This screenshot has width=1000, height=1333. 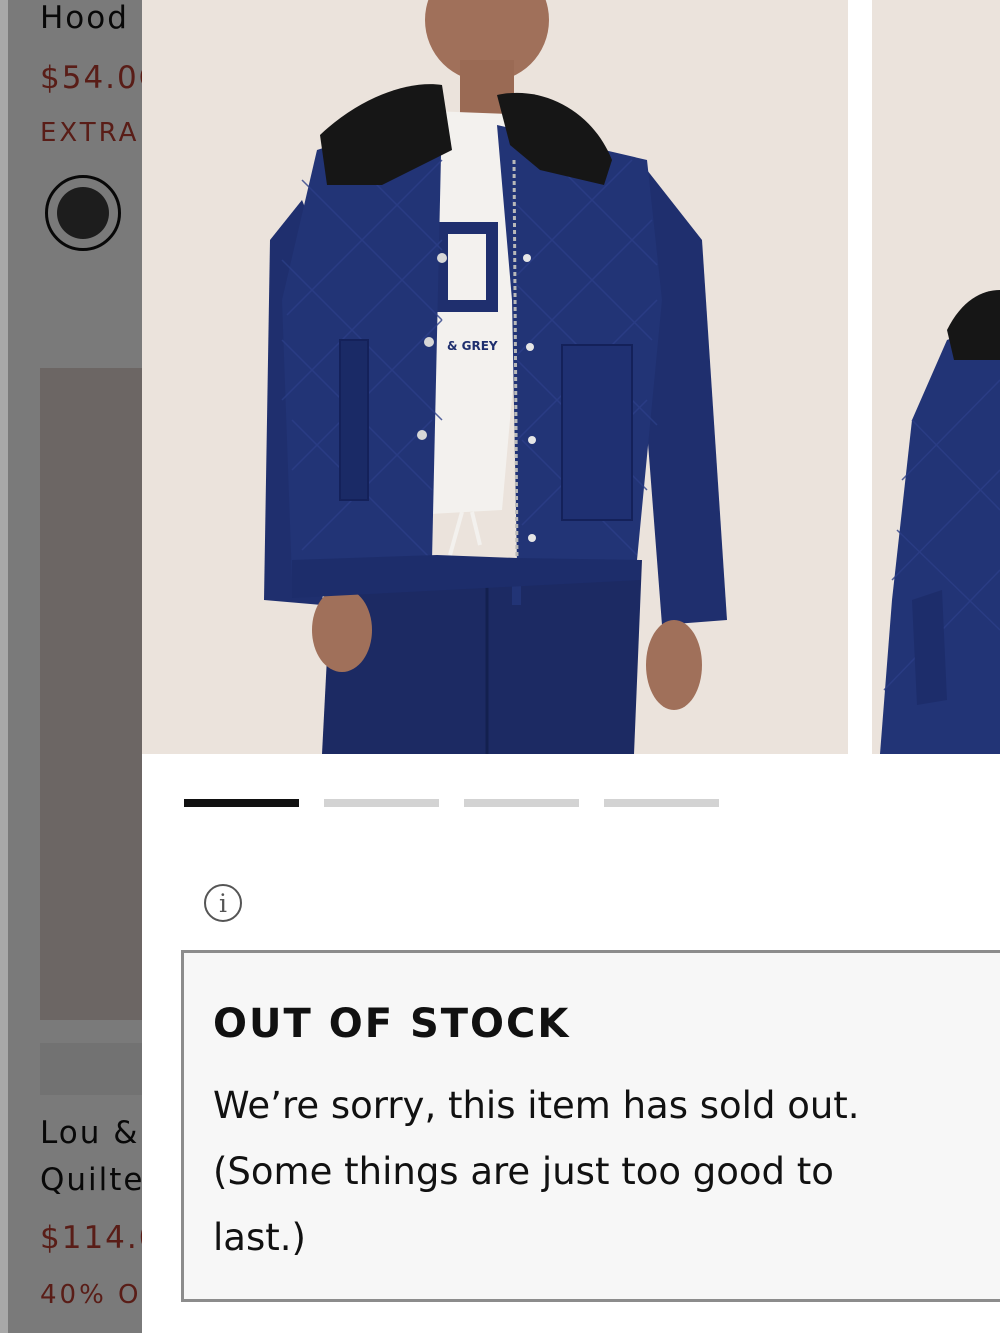 What do you see at coordinates (4, 666) in the screenshot?
I see `screen-edge` at bounding box center [4, 666].